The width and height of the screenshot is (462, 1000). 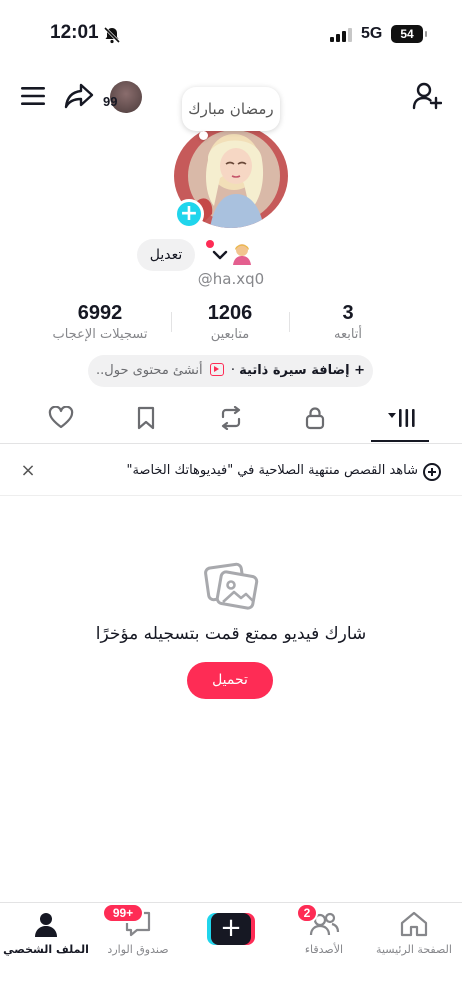 I want to click on tab-reposts, so click(x=231, y=419).